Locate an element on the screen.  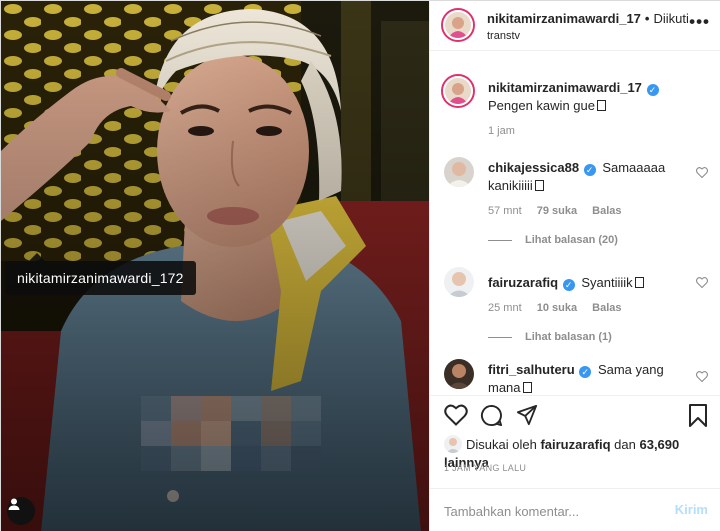
more-options-button: ••• is located at coordinates (699, 21).